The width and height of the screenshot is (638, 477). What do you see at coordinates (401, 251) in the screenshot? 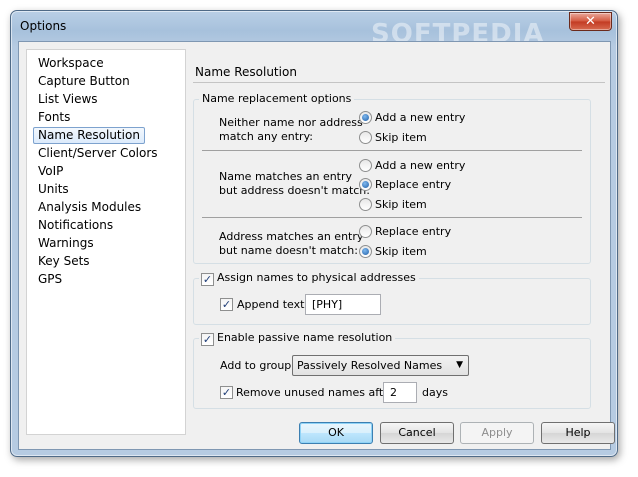
I see `radio-address-skip-item-label: Skip item` at bounding box center [401, 251].